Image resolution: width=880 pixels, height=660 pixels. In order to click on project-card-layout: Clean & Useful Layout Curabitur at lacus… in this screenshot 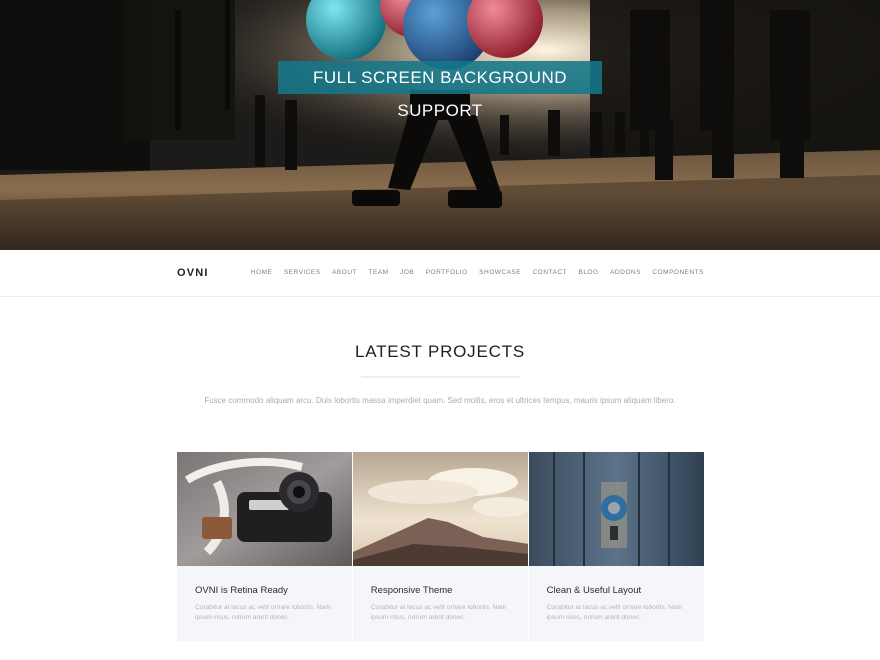, I will do `click(616, 546)`.